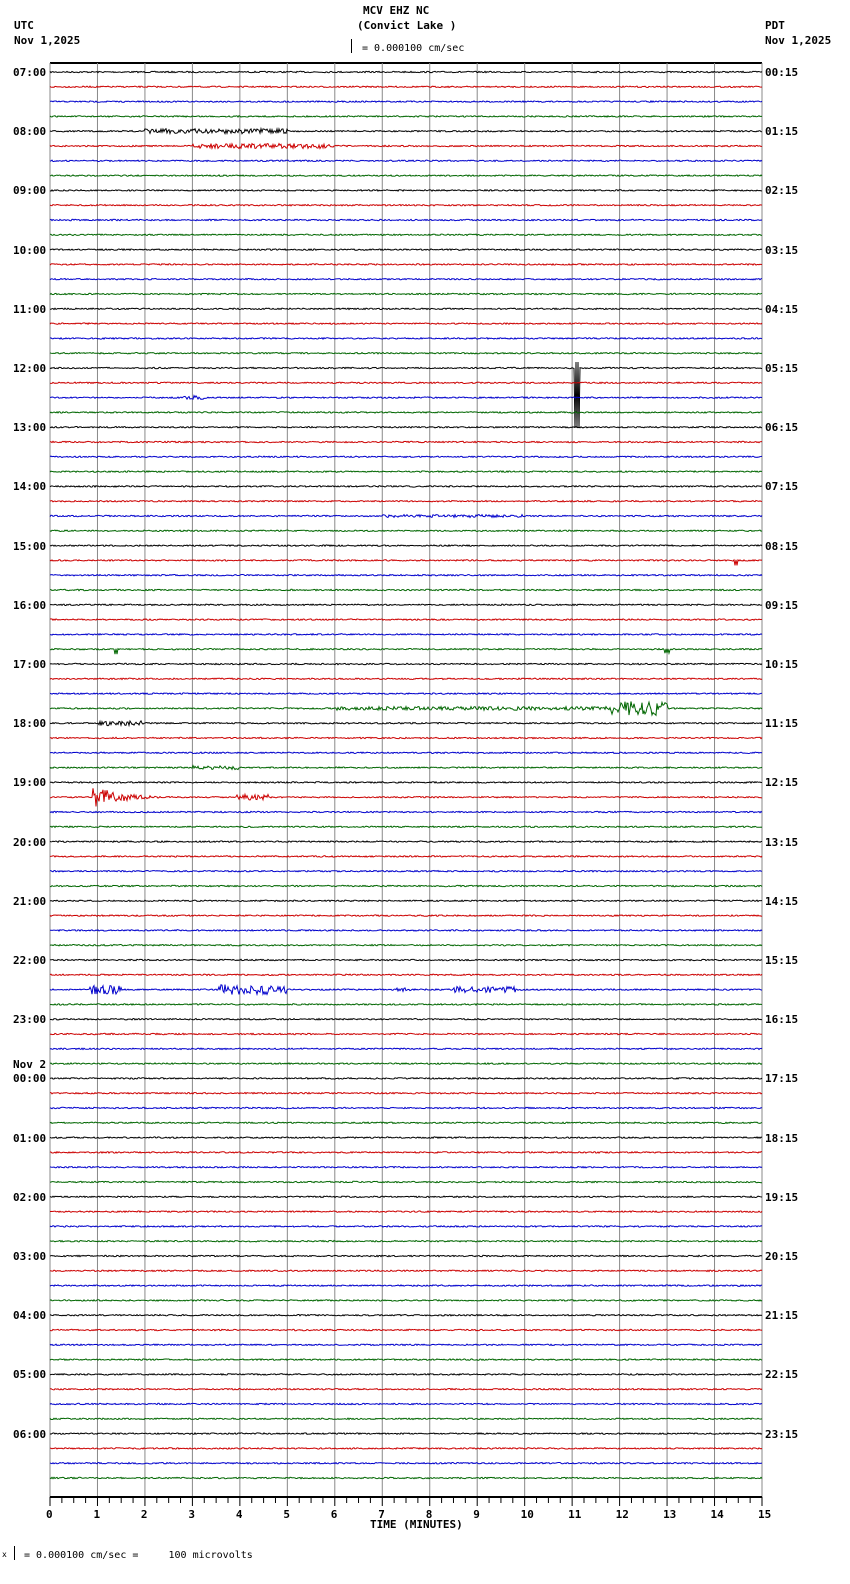  What do you see at coordinates (30, 132) in the screenshot?
I see `left-hour-label: 08:00` at bounding box center [30, 132].